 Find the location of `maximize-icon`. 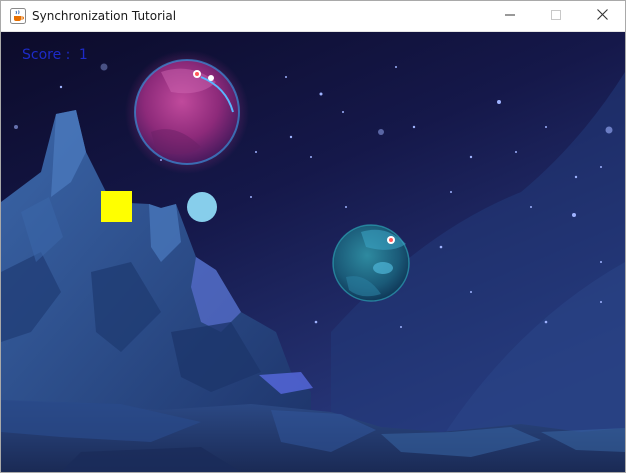

maximize-icon is located at coordinates (556, 16).